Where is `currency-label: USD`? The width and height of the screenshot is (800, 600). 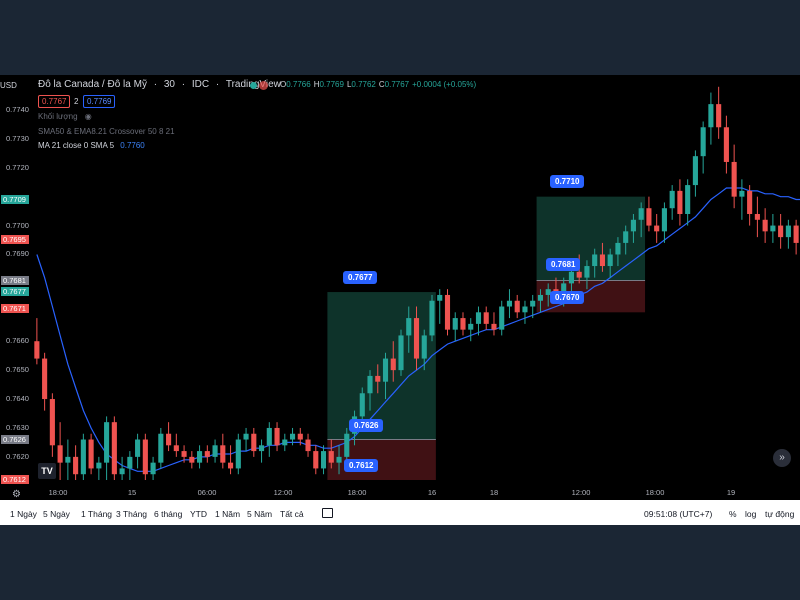 currency-label: USD is located at coordinates (8, 85).